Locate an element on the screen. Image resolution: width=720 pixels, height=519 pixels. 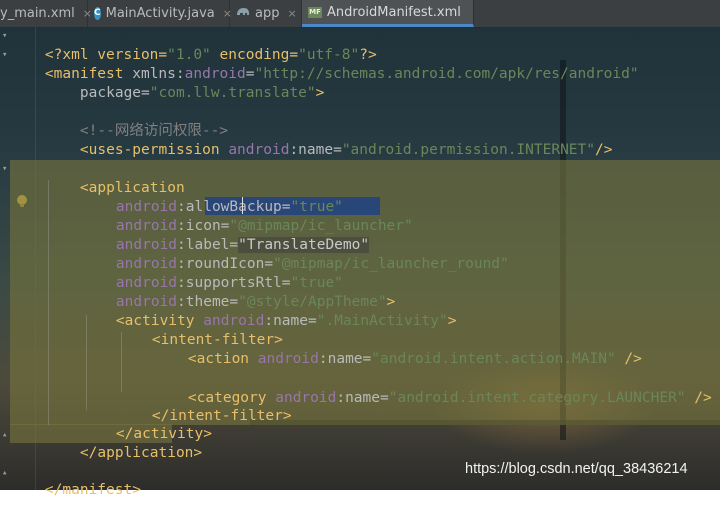
code-line: </intent-filter> is located at coordinates (204, 406).